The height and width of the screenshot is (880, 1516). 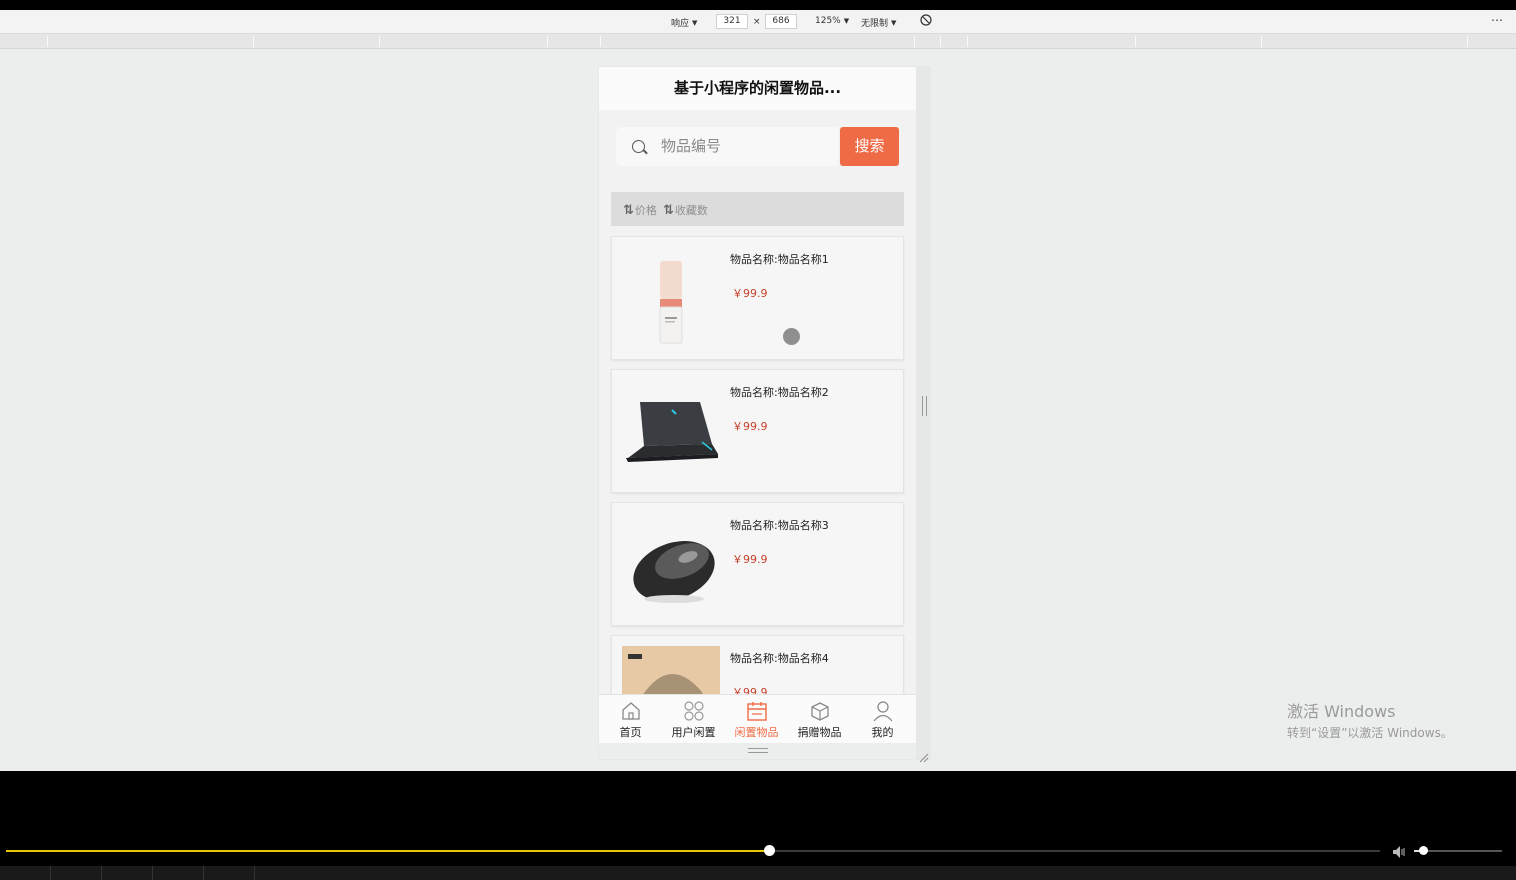 I want to click on progress-fill, so click(x=387, y=851).